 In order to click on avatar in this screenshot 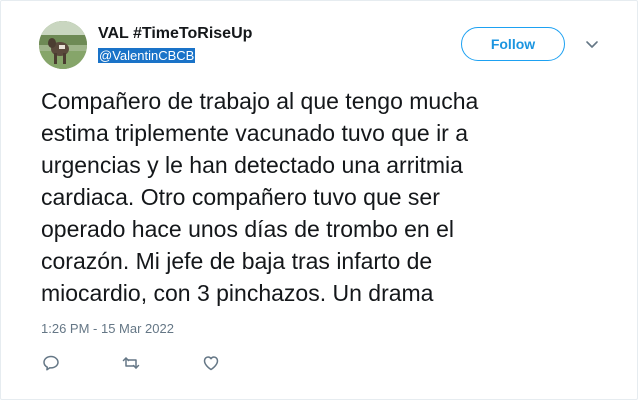, I will do `click(63, 45)`.